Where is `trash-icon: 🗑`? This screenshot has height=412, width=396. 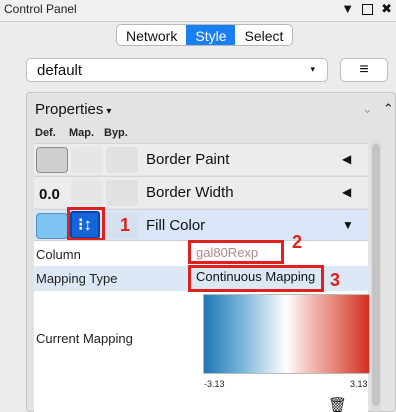
trash-icon: 🗑 is located at coordinates (337, 404).